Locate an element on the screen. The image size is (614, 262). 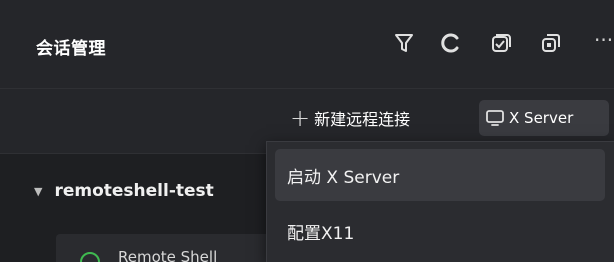
session-group-label: remoteshell-test is located at coordinates (134, 191).